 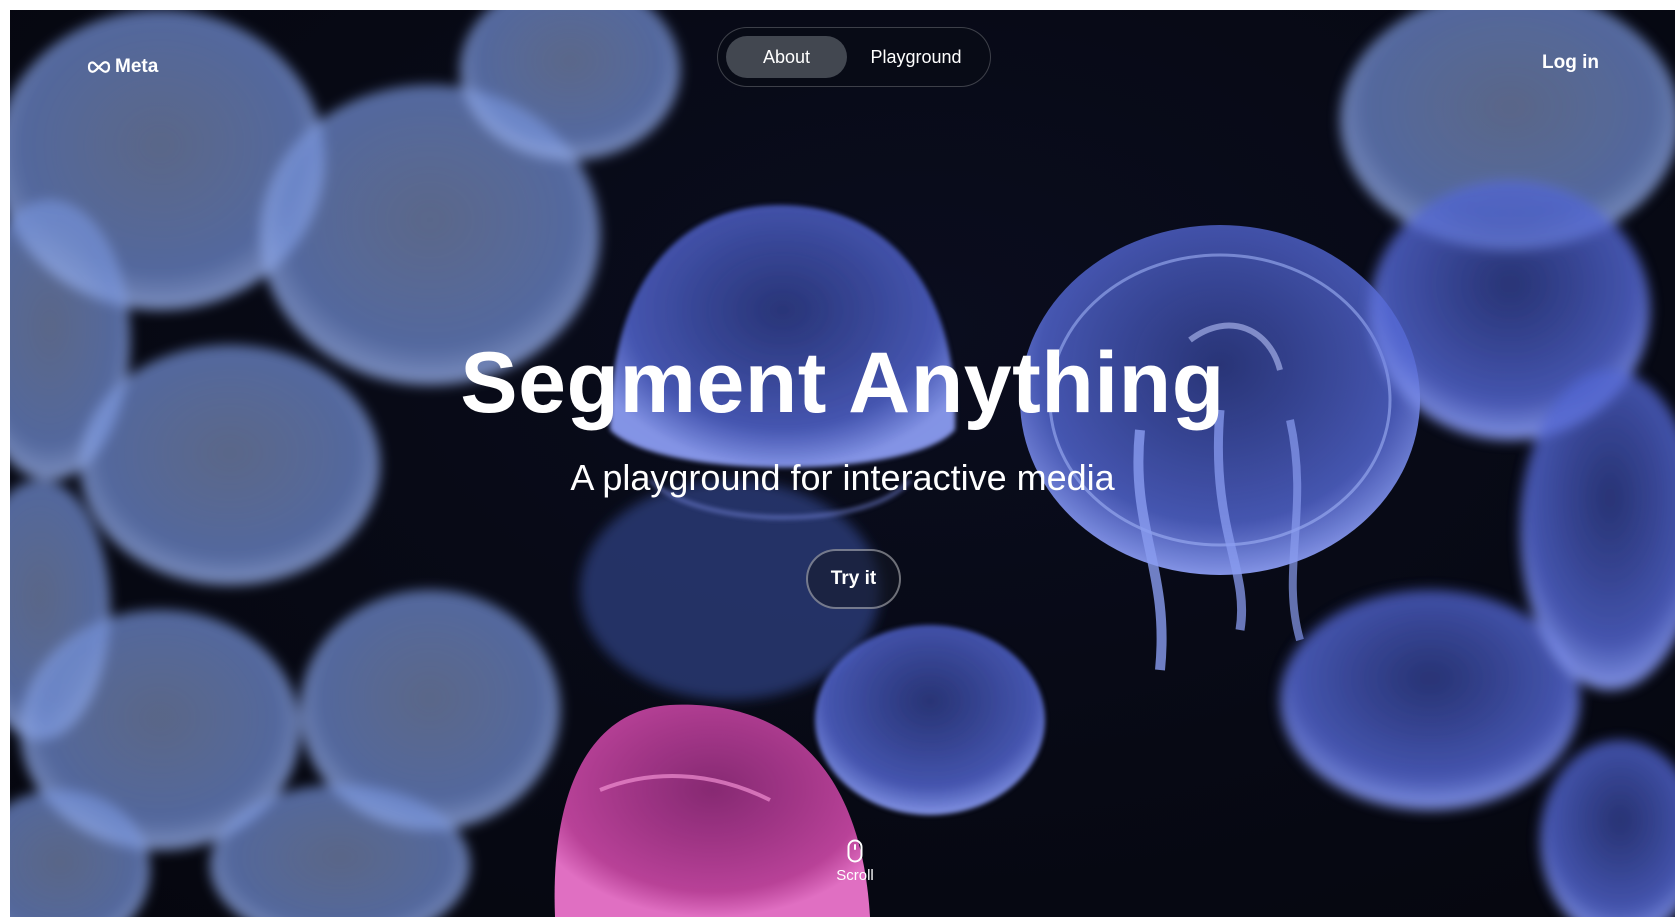 I want to click on meta-infinity-icon, so click(x=99, y=67).